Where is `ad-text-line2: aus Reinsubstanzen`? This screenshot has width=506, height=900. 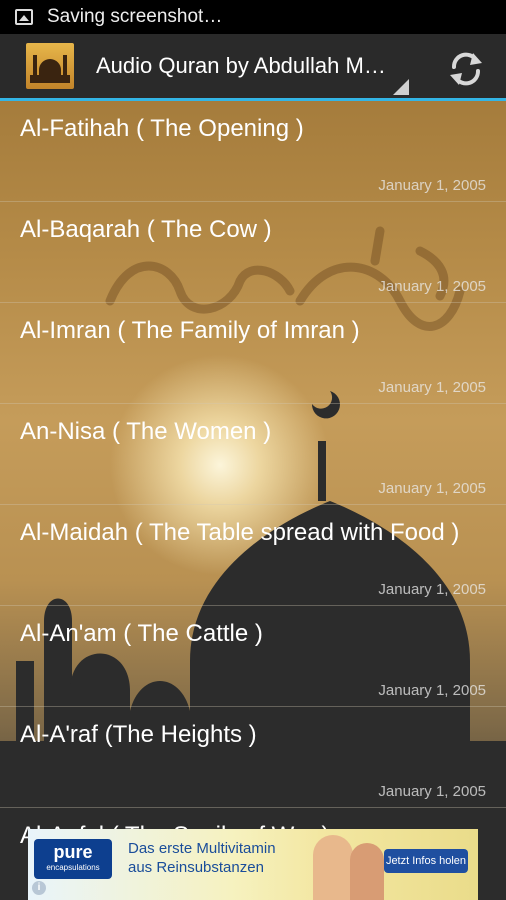 ad-text-line2: aus Reinsubstanzen is located at coordinates (196, 867).